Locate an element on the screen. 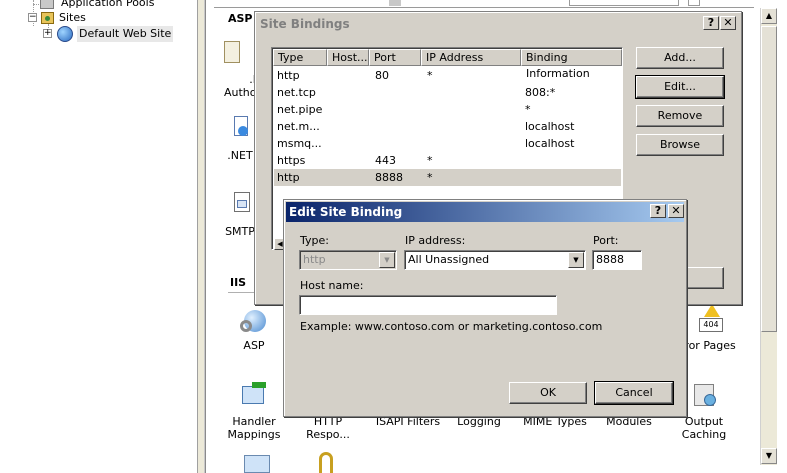  vertical-scrollbar: ▲ ▼ is located at coordinates (768, 236).